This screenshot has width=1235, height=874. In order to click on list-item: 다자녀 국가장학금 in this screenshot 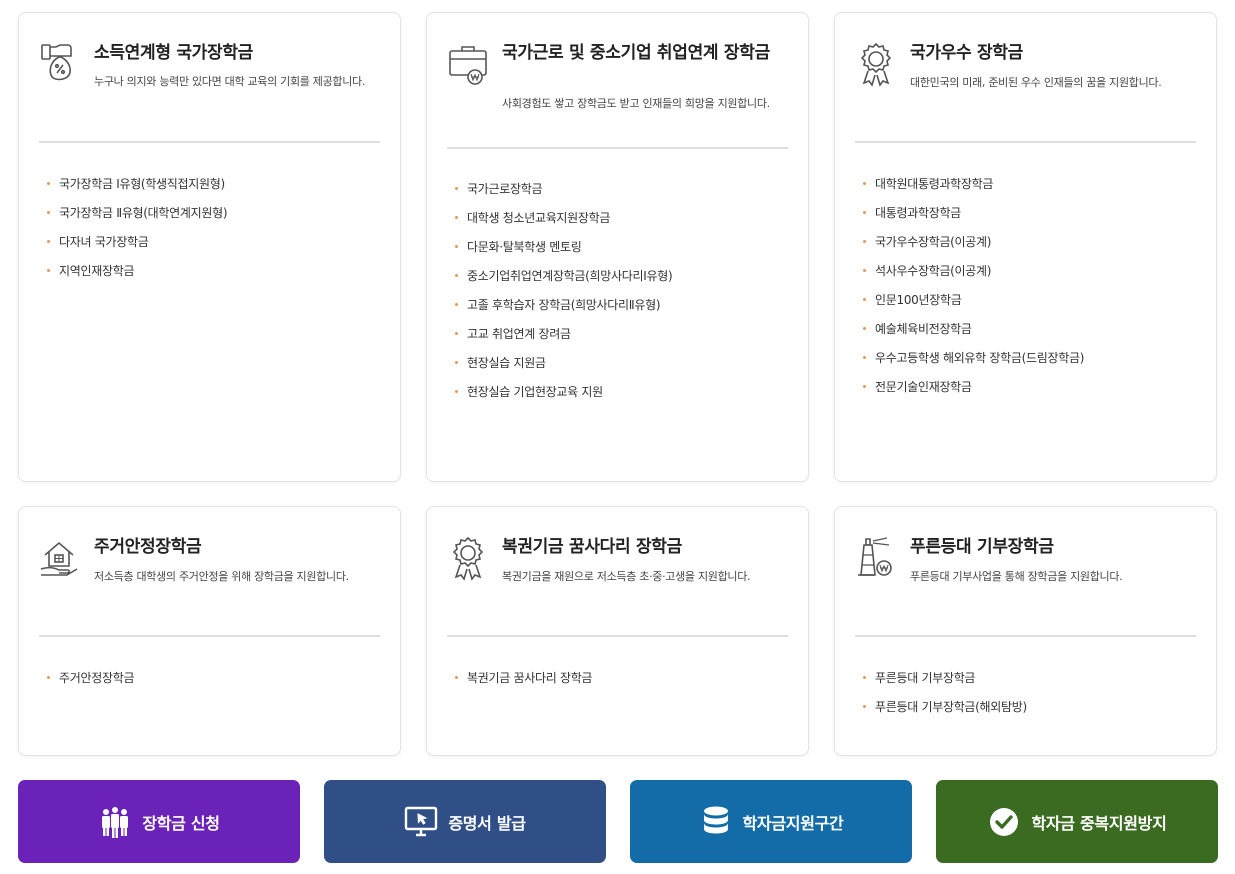, I will do `click(217, 249)`.